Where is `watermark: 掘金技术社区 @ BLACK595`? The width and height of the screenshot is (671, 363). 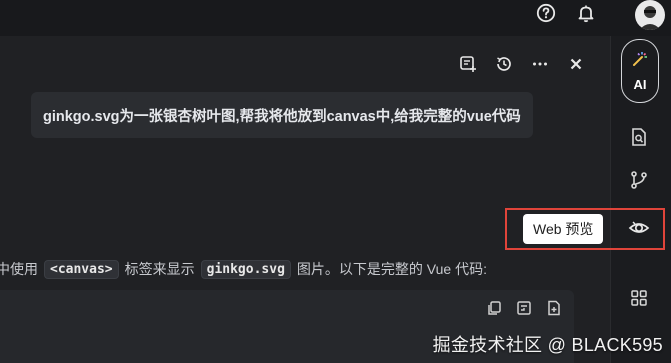 watermark: 掘金技术社区 @ BLACK595 is located at coordinates (547, 345).